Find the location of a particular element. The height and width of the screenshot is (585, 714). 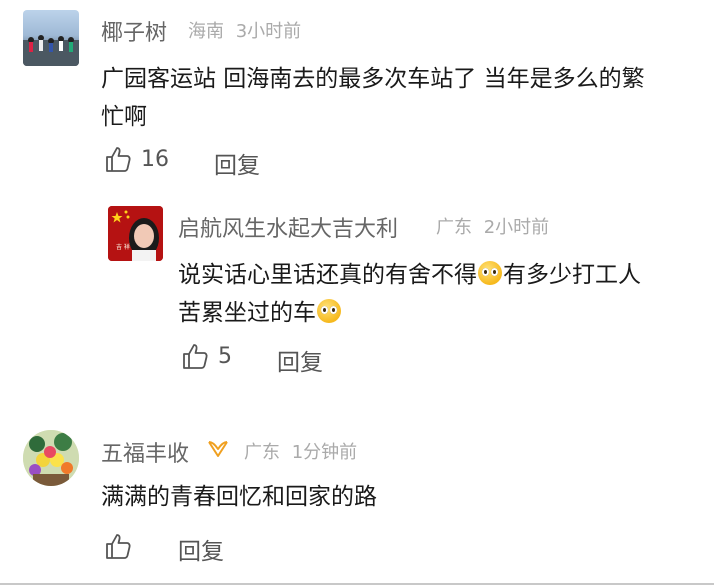

like-count: 5 is located at coordinates (225, 356).